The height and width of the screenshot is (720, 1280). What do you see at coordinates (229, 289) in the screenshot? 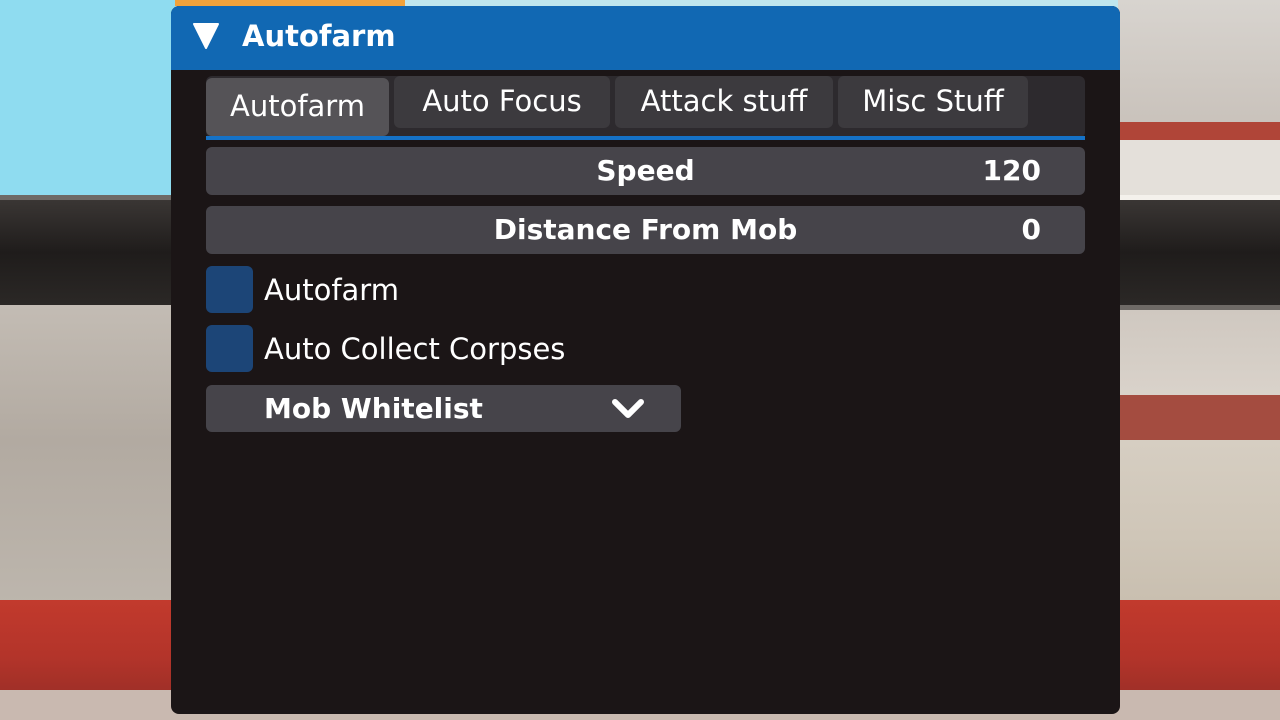
I see `autofarm-checkbox` at bounding box center [229, 289].